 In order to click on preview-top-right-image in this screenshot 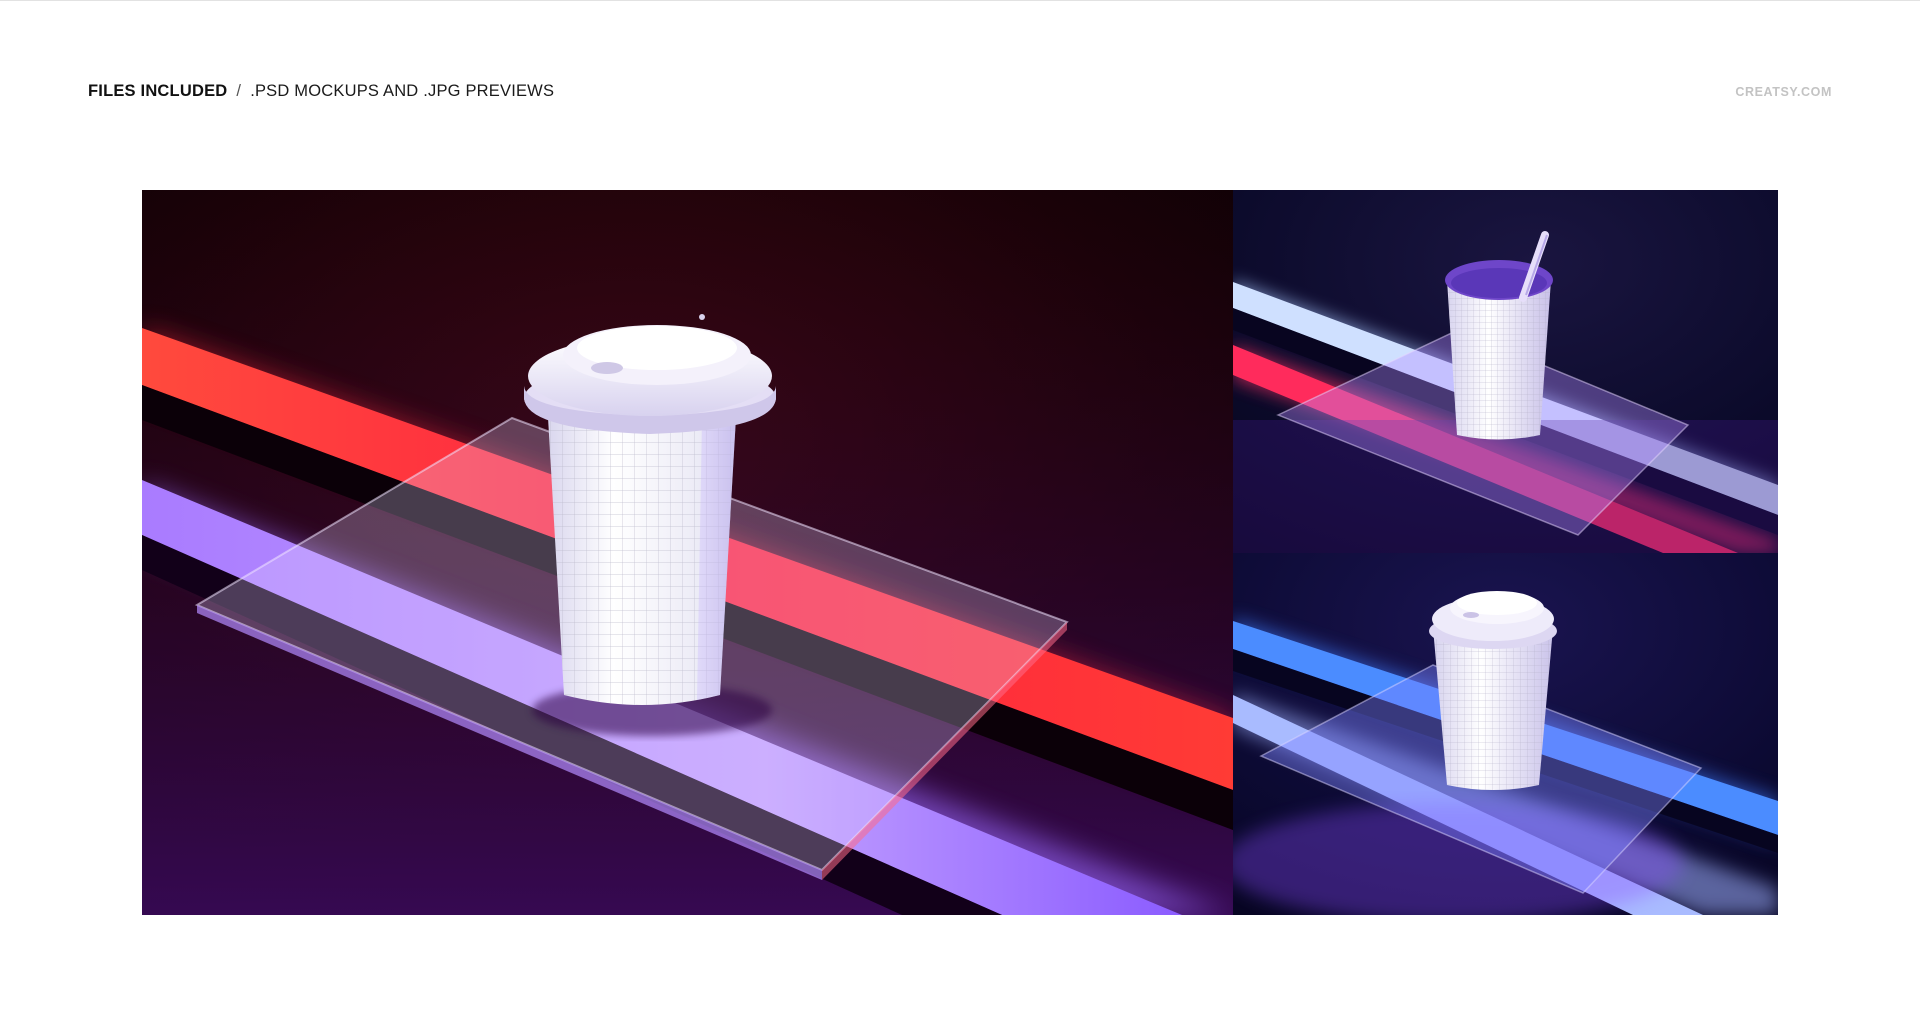, I will do `click(1505, 371)`.